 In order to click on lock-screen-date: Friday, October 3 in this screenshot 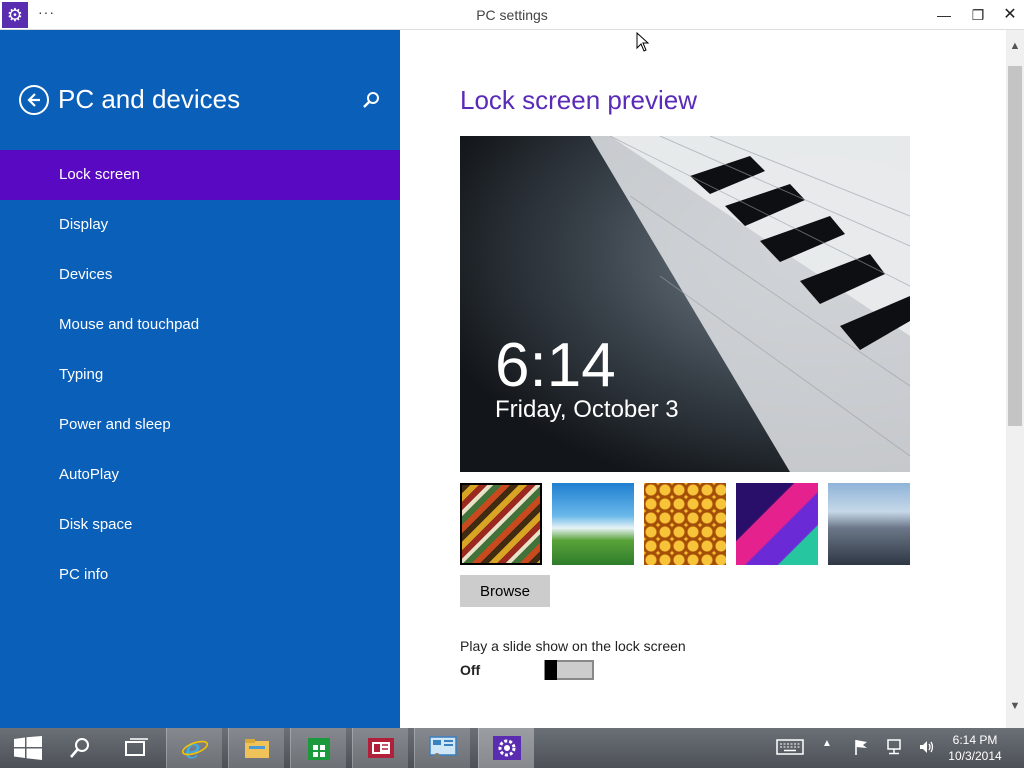, I will do `click(587, 409)`.